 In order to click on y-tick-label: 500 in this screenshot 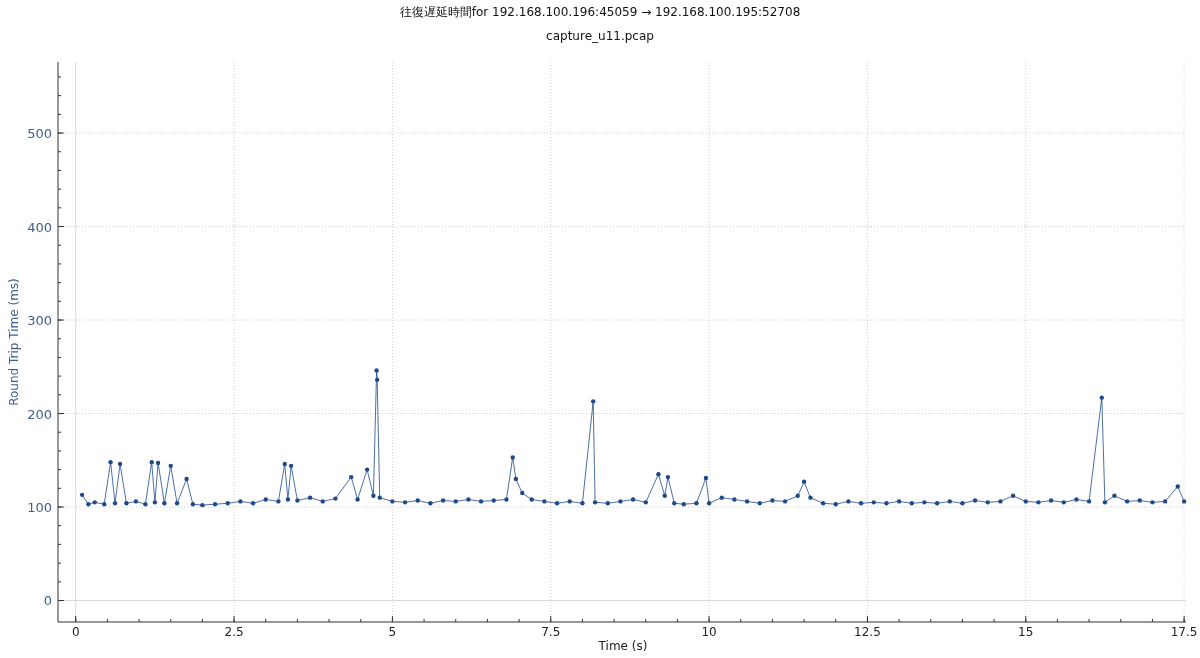, I will do `click(39, 134)`.